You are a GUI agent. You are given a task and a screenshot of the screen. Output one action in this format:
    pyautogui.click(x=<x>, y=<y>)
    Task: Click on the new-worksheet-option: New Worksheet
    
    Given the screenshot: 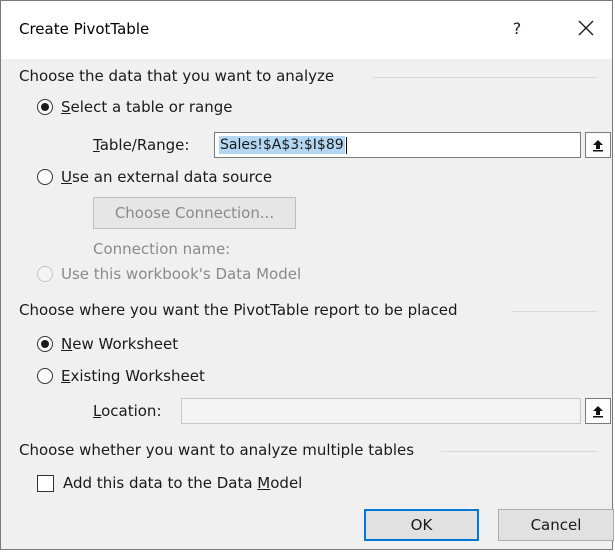 What is the action you would take?
    pyautogui.click(x=107, y=344)
    